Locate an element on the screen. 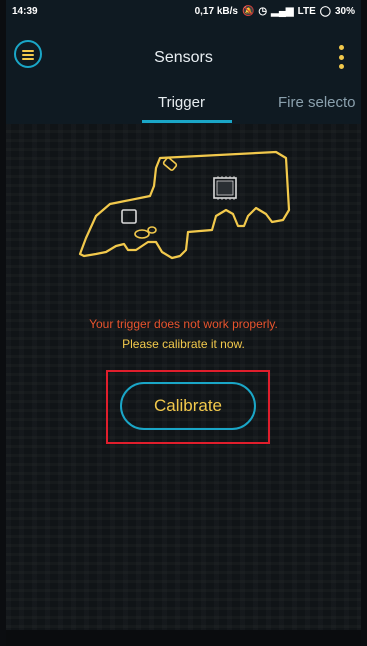 The image size is (367, 646). network-type: LTE is located at coordinates (306, 11).